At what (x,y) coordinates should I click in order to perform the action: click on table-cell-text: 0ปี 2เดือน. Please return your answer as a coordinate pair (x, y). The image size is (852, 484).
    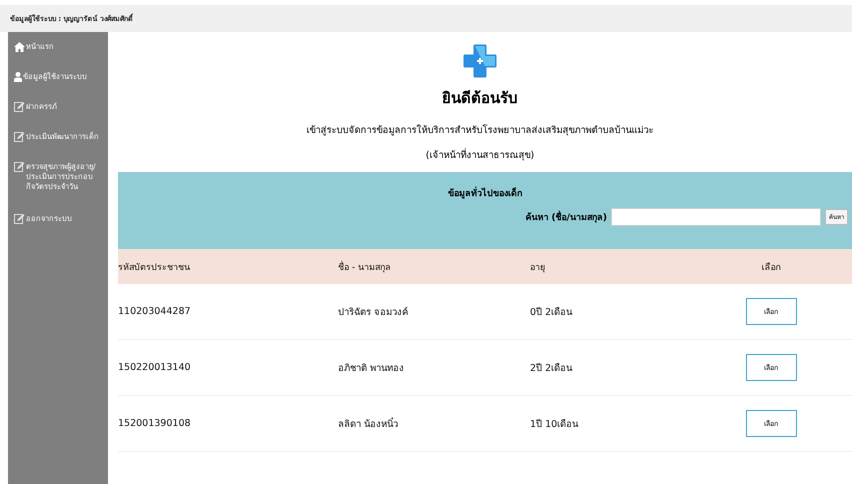
    Looking at the image, I should click on (552, 312).